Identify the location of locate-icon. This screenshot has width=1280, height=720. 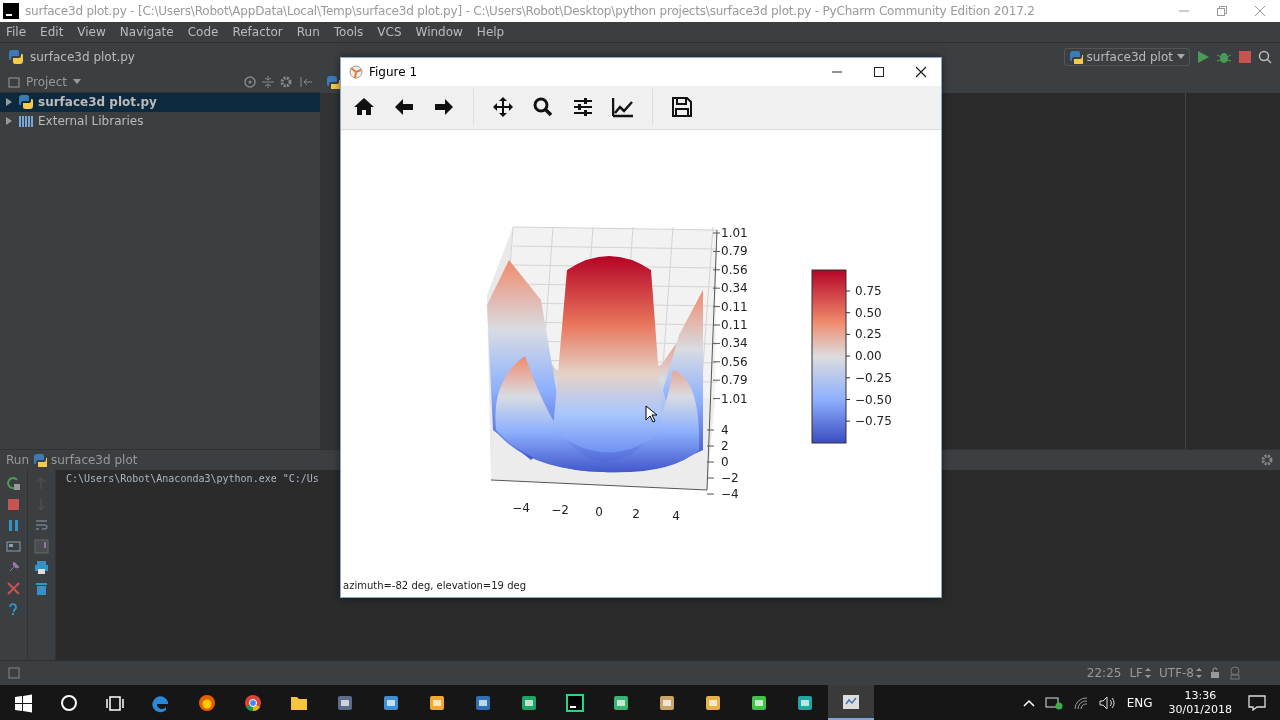
(250, 81).